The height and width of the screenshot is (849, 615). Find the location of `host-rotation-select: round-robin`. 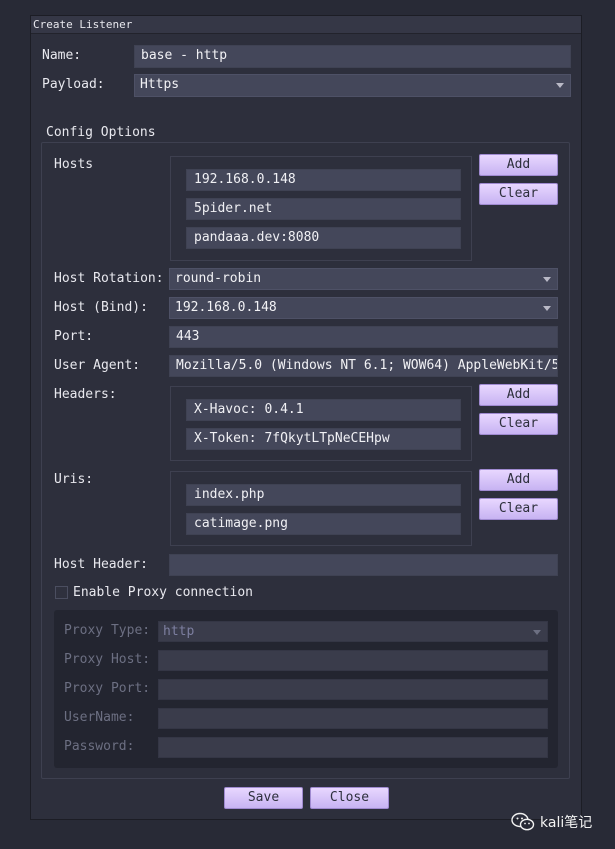

host-rotation-select: round-robin is located at coordinates (363, 279).